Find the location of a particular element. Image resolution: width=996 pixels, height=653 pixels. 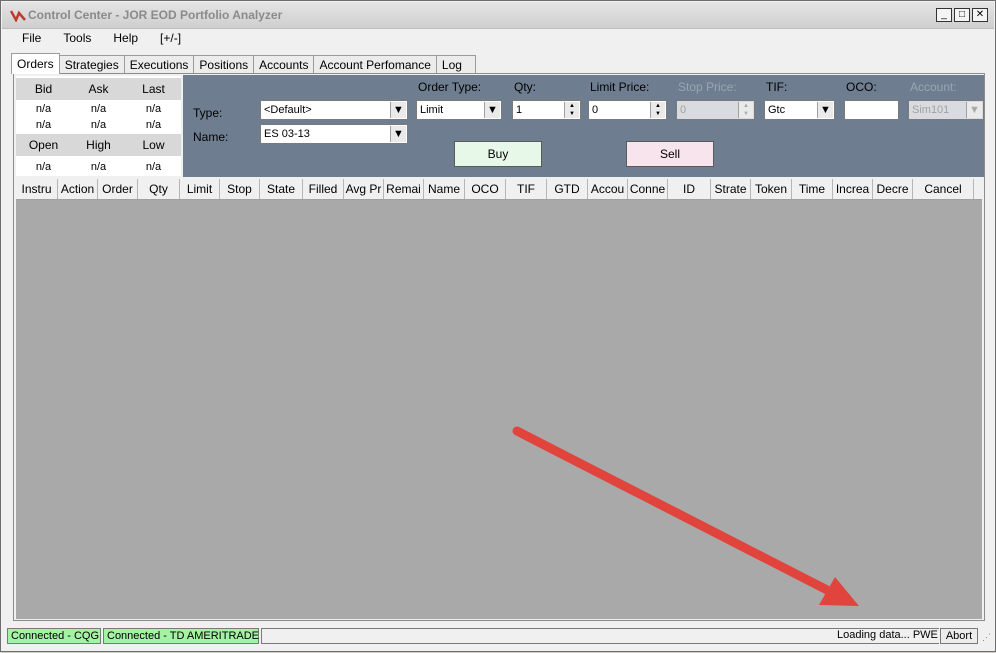

limit-price-label: Limit Price: is located at coordinates (620, 87).